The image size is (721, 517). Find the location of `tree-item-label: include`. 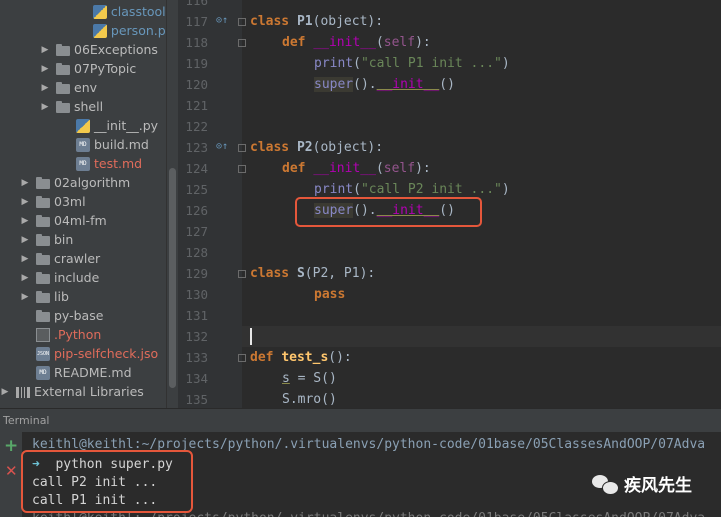

tree-item-label: include is located at coordinates (77, 277).